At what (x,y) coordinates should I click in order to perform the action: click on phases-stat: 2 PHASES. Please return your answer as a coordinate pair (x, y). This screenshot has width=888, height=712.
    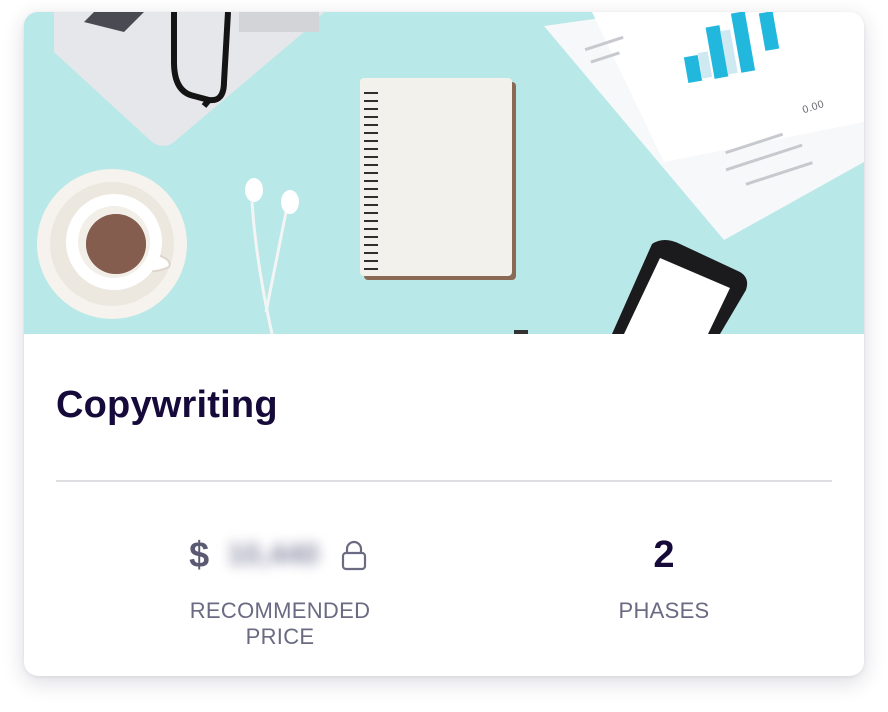
    Looking at the image, I should click on (664, 578).